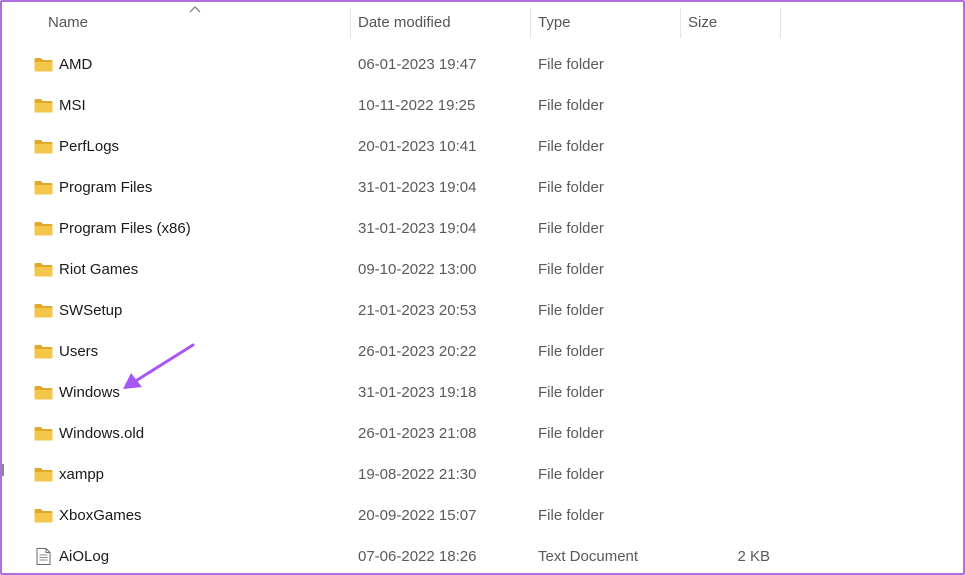 The width and height of the screenshot is (965, 575). I want to click on file-date-modified: 10-11-2022 19:25, so click(417, 105).